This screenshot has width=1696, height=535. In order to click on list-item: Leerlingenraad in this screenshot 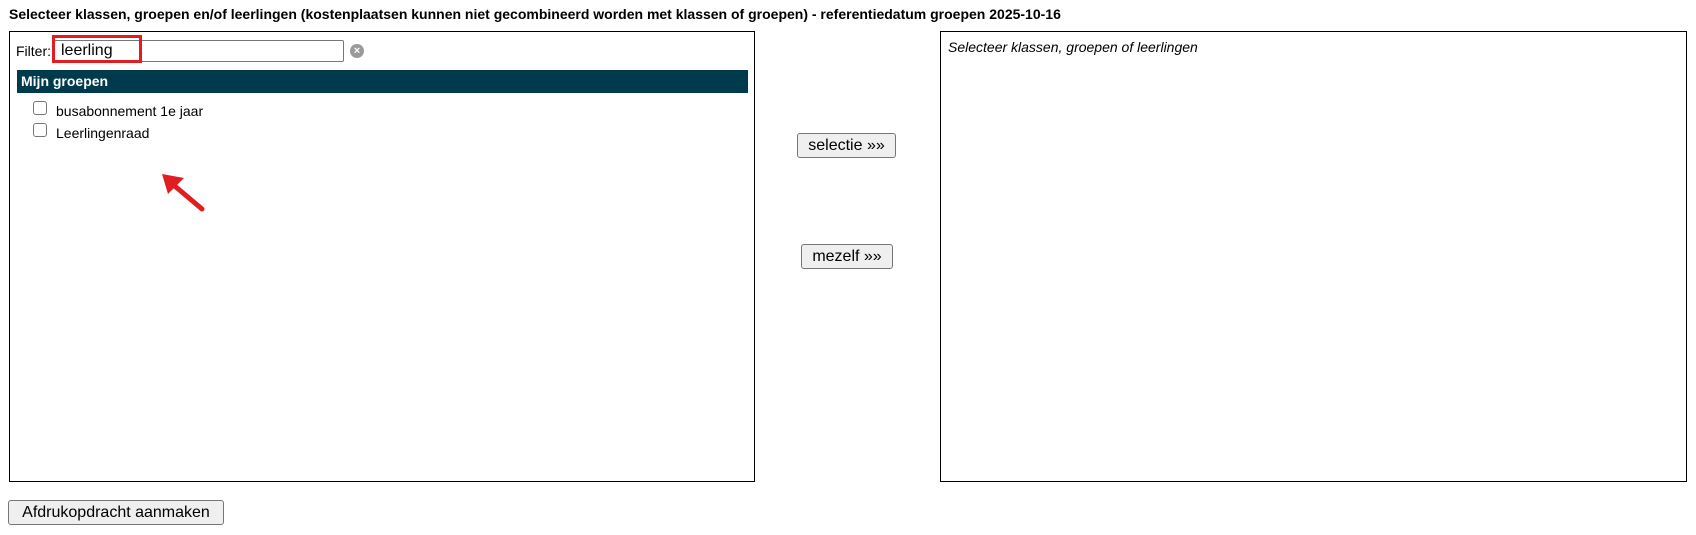, I will do `click(118, 133)`.